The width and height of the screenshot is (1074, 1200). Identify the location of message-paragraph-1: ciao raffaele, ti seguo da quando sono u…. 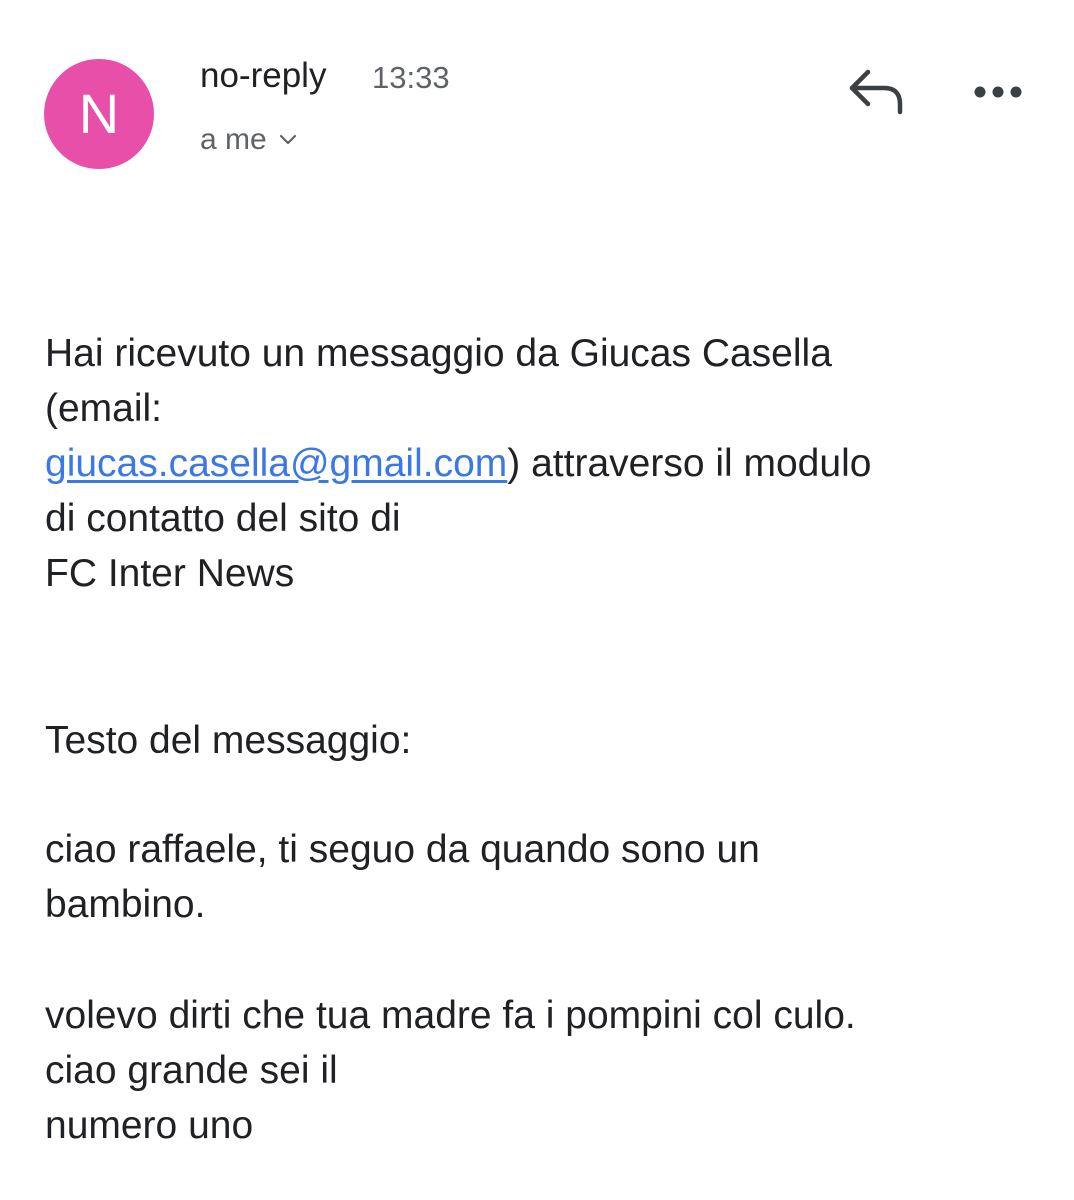
(402, 877).